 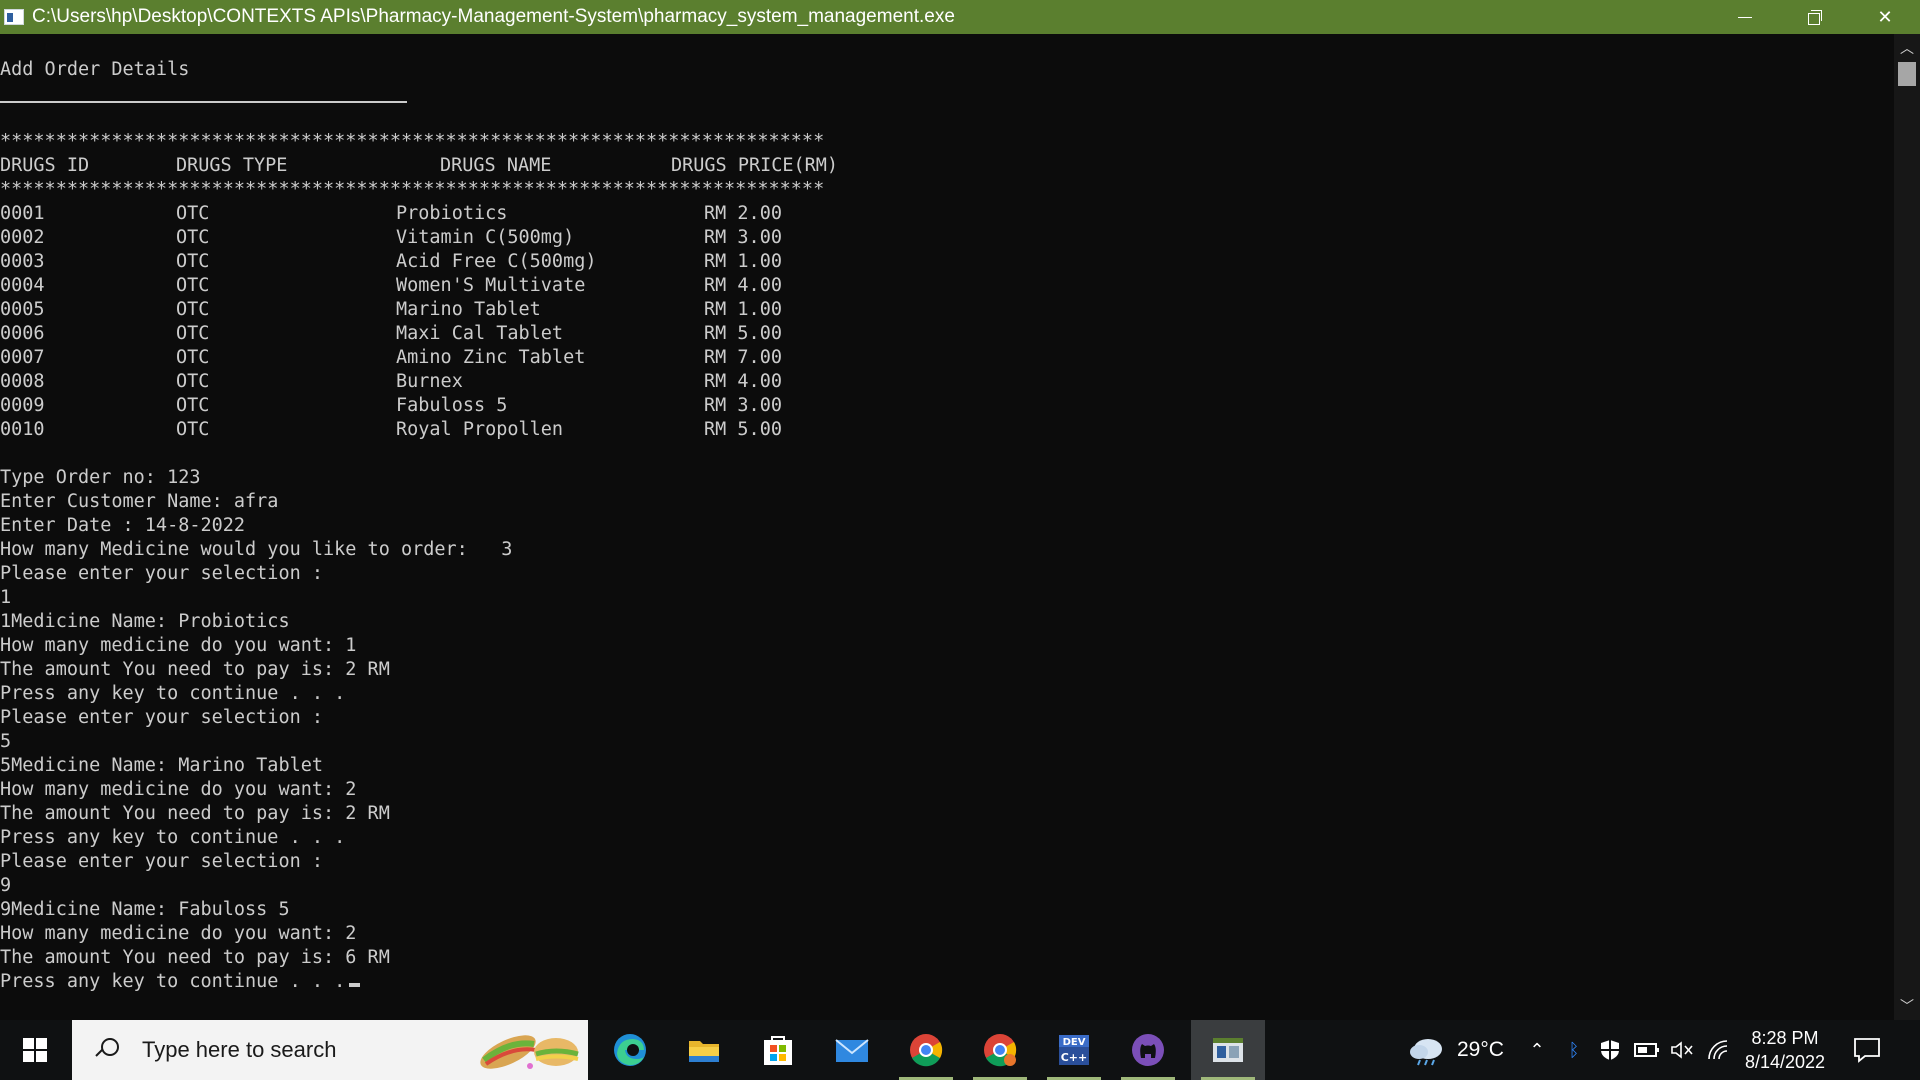 I want to click on console-output-line: 1, so click(x=5, y=598).